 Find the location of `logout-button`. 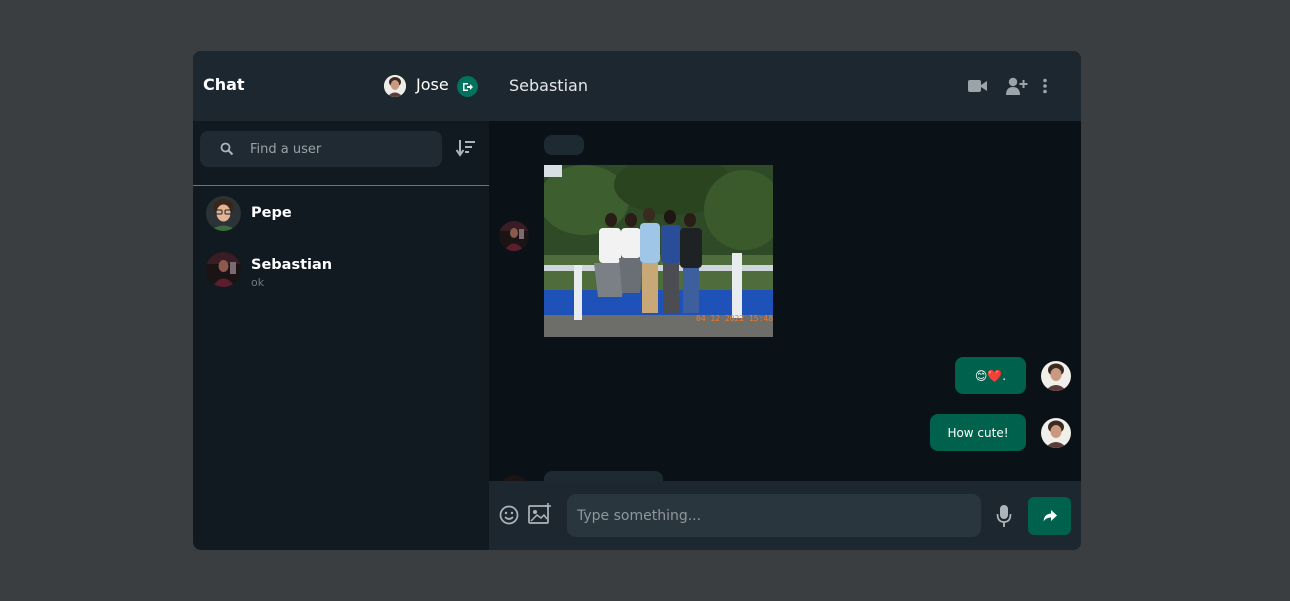

logout-button is located at coordinates (467, 86).